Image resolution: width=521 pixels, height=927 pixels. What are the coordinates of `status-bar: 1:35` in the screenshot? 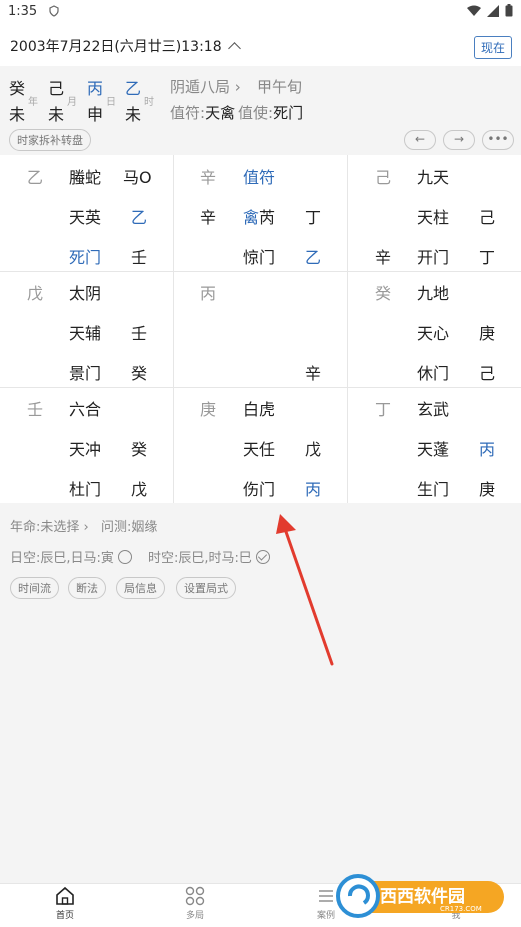 It's located at (260, 12).